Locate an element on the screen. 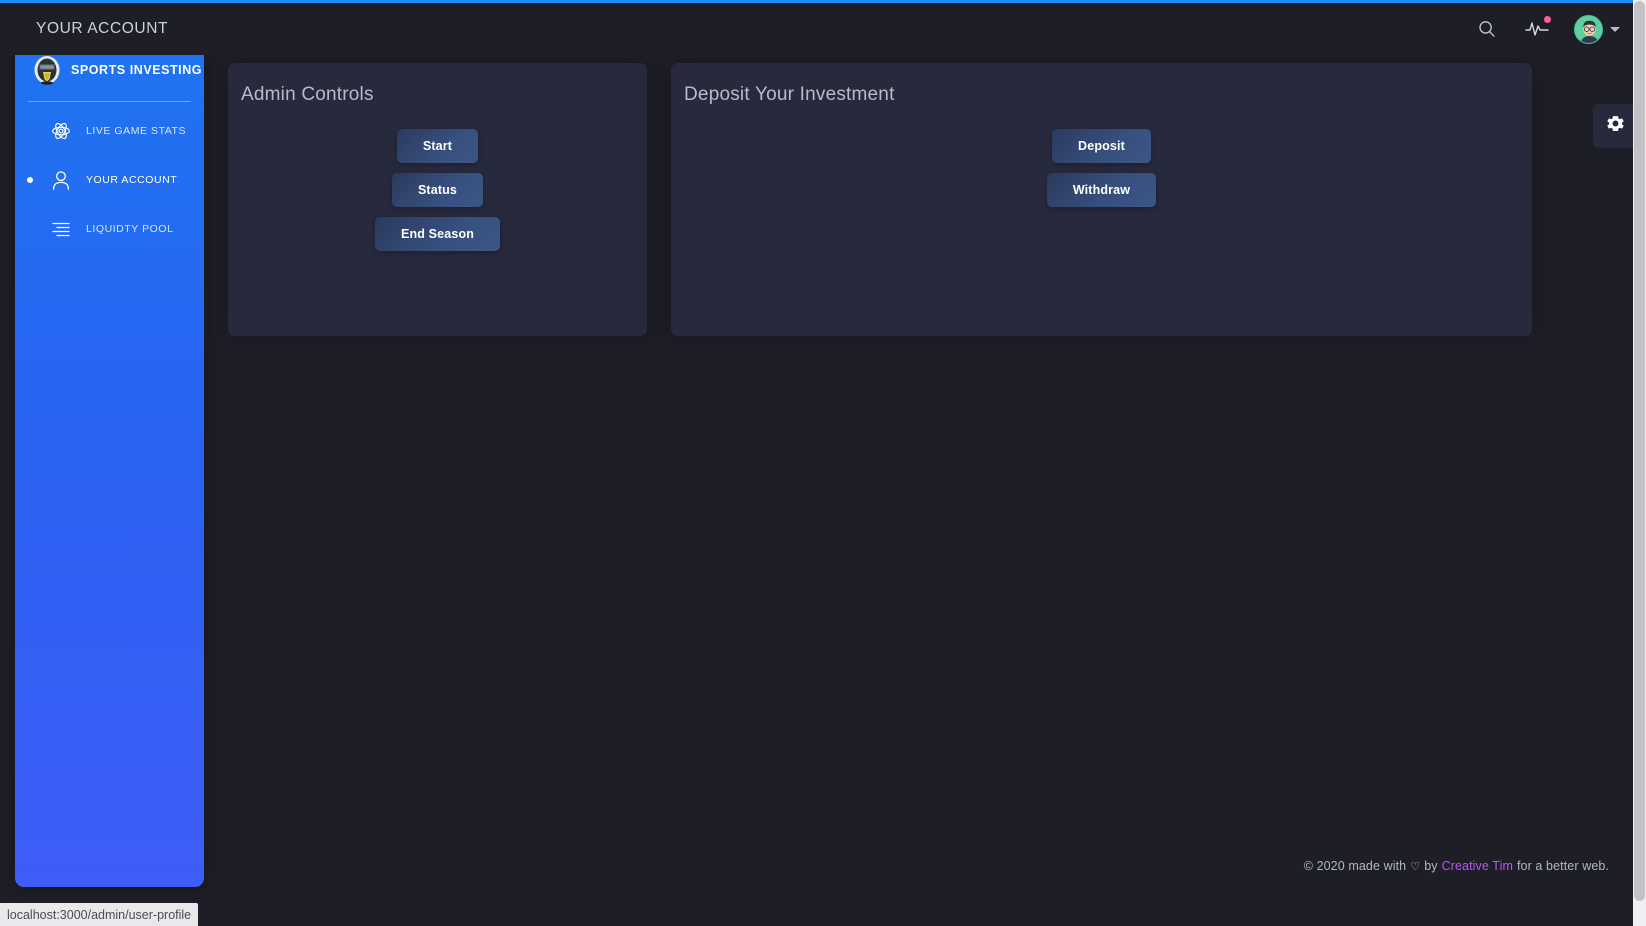 The height and width of the screenshot is (926, 1646). helmet-shield-logo is located at coordinates (47, 70).